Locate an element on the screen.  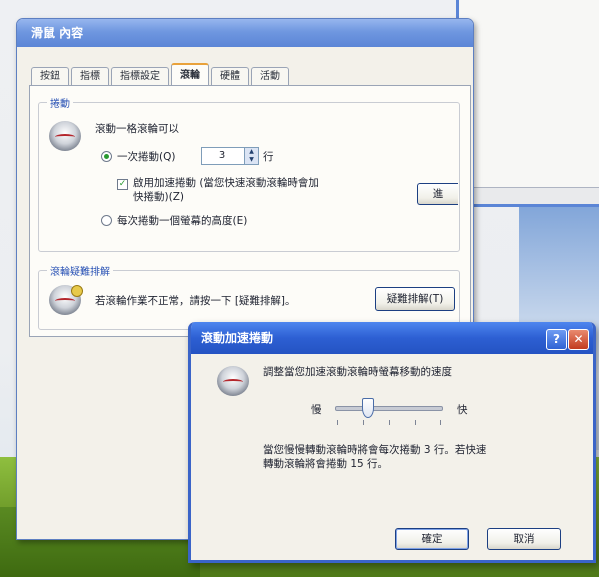
tab-activity: 活動 is located at coordinates (270, 76).